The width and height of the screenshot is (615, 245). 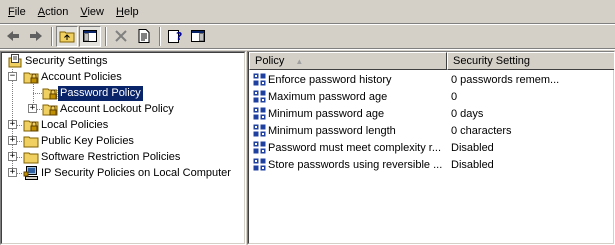 I want to click on list-item: Maximum password age 0, so click(x=354, y=96).